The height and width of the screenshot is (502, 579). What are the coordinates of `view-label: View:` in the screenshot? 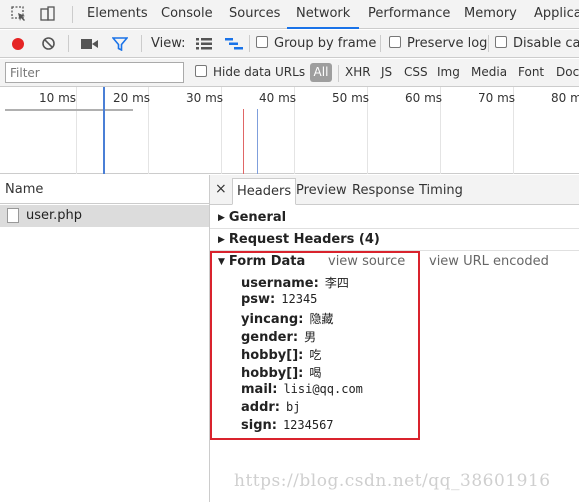 It's located at (168, 43).